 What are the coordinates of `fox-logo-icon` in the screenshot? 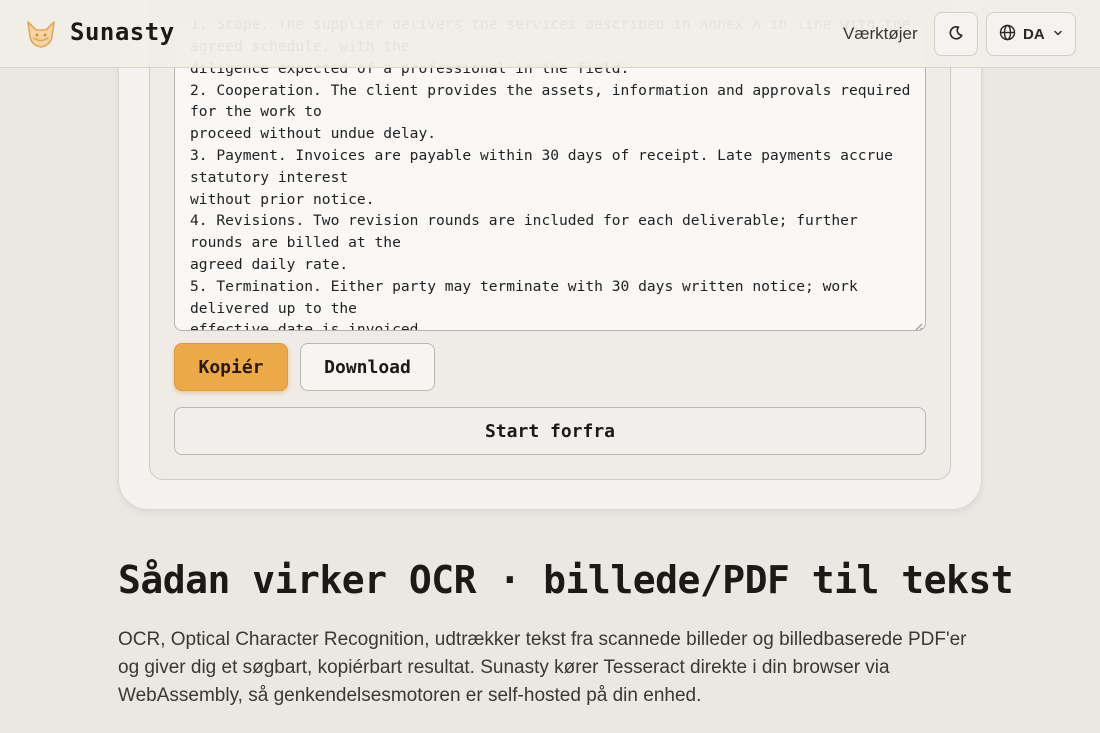 It's located at (41, 34).